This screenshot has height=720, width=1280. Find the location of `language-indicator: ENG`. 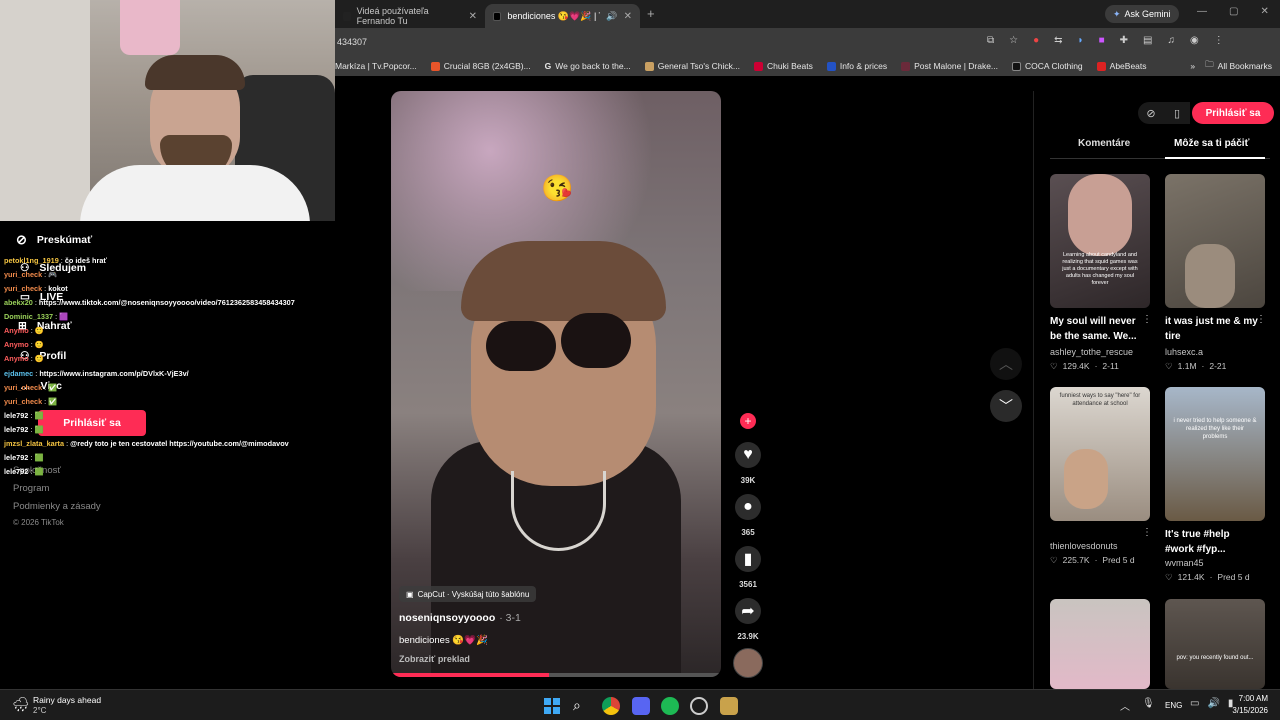

language-indicator: ENG is located at coordinates (1173, 705).